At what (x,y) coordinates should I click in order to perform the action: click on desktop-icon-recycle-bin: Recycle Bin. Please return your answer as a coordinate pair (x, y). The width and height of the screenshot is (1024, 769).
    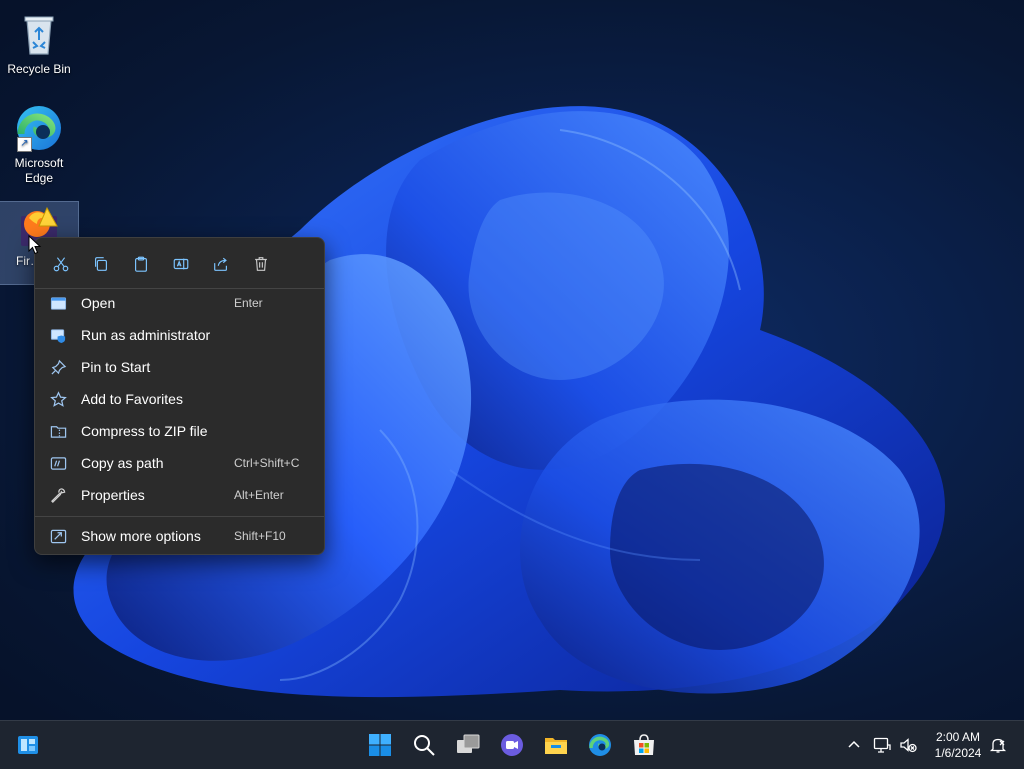
    Looking at the image, I should click on (39, 43).